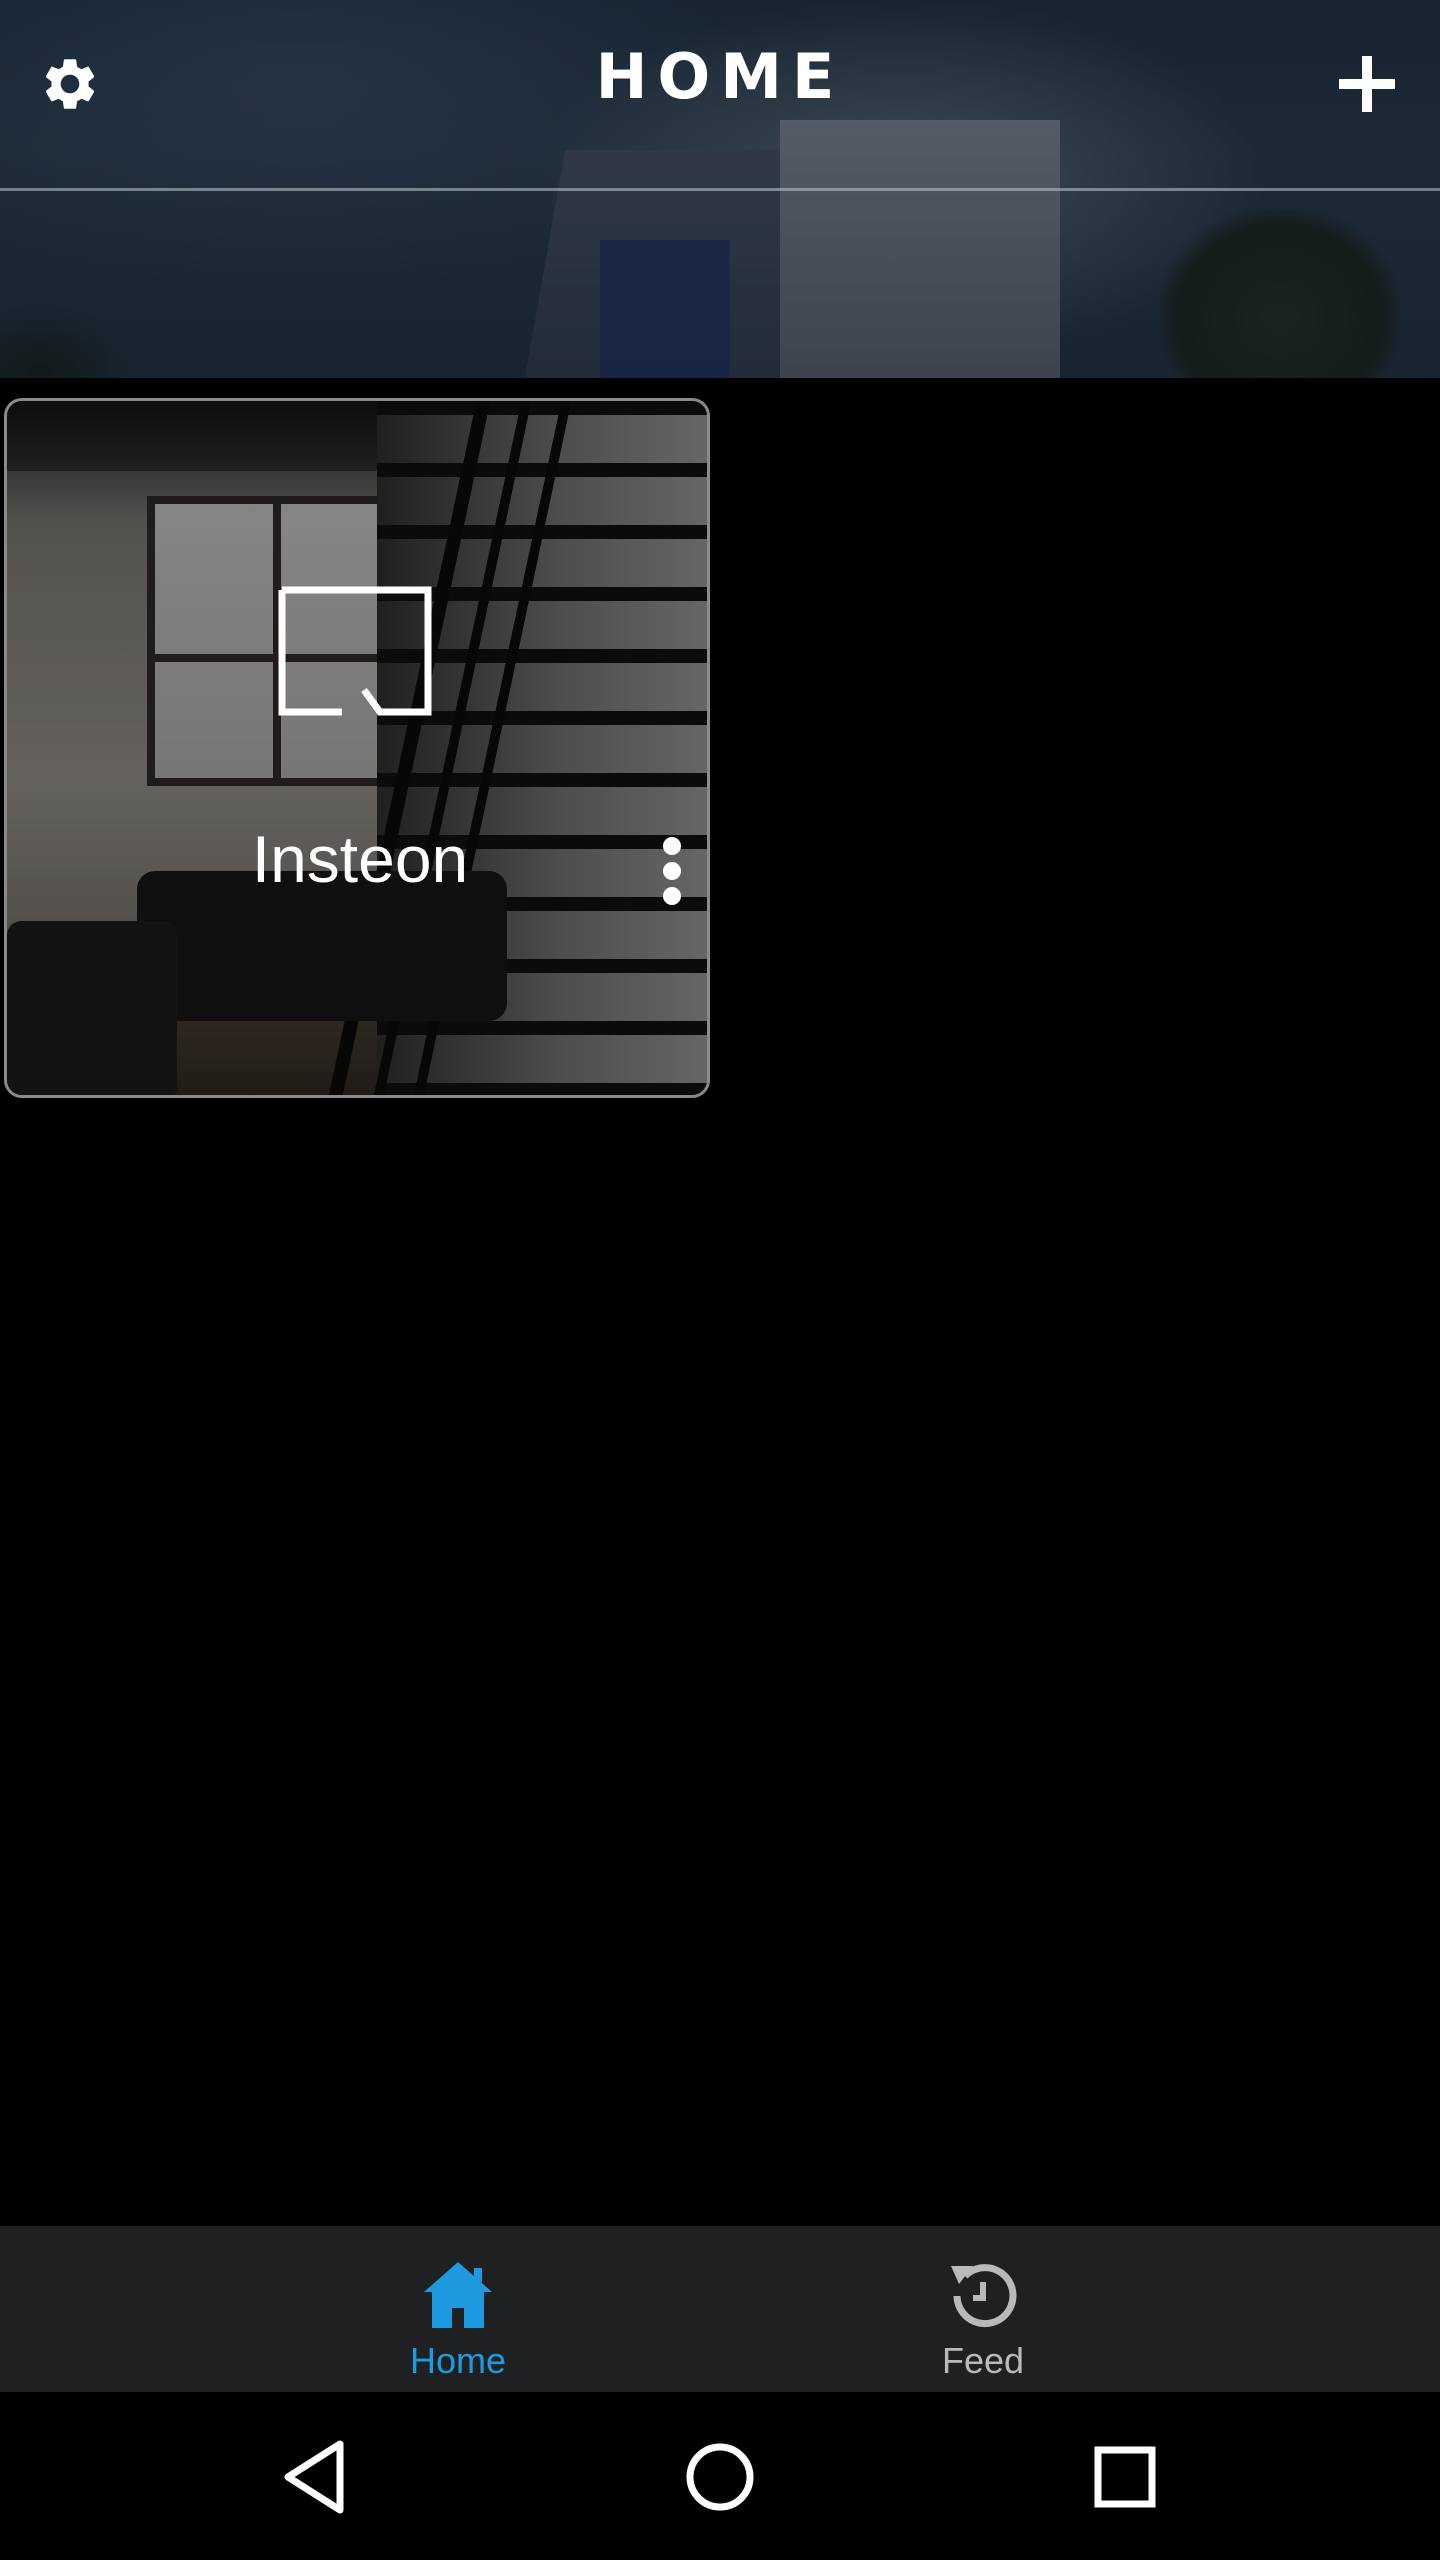 This screenshot has width=1440, height=2560. I want to click on more-vertical-icon, so click(672, 871).